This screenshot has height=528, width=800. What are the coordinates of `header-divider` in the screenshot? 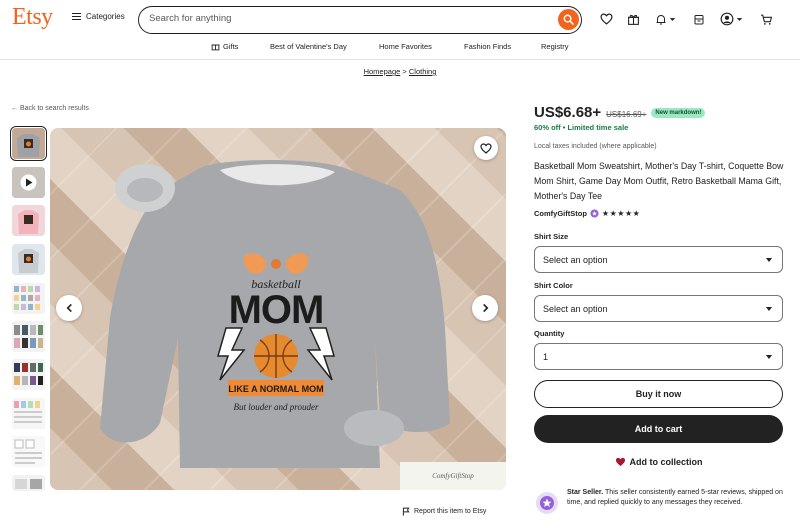 It's located at (400, 59).